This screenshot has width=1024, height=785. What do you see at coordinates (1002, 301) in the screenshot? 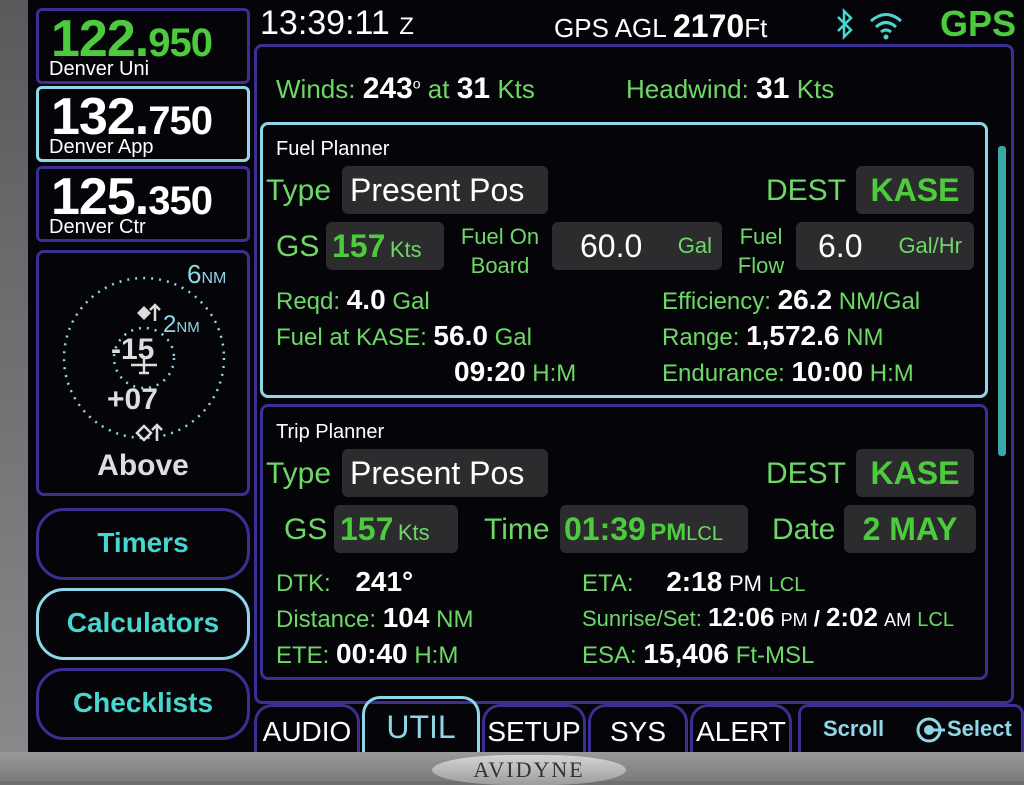
I see `scrollbar-thumb` at bounding box center [1002, 301].